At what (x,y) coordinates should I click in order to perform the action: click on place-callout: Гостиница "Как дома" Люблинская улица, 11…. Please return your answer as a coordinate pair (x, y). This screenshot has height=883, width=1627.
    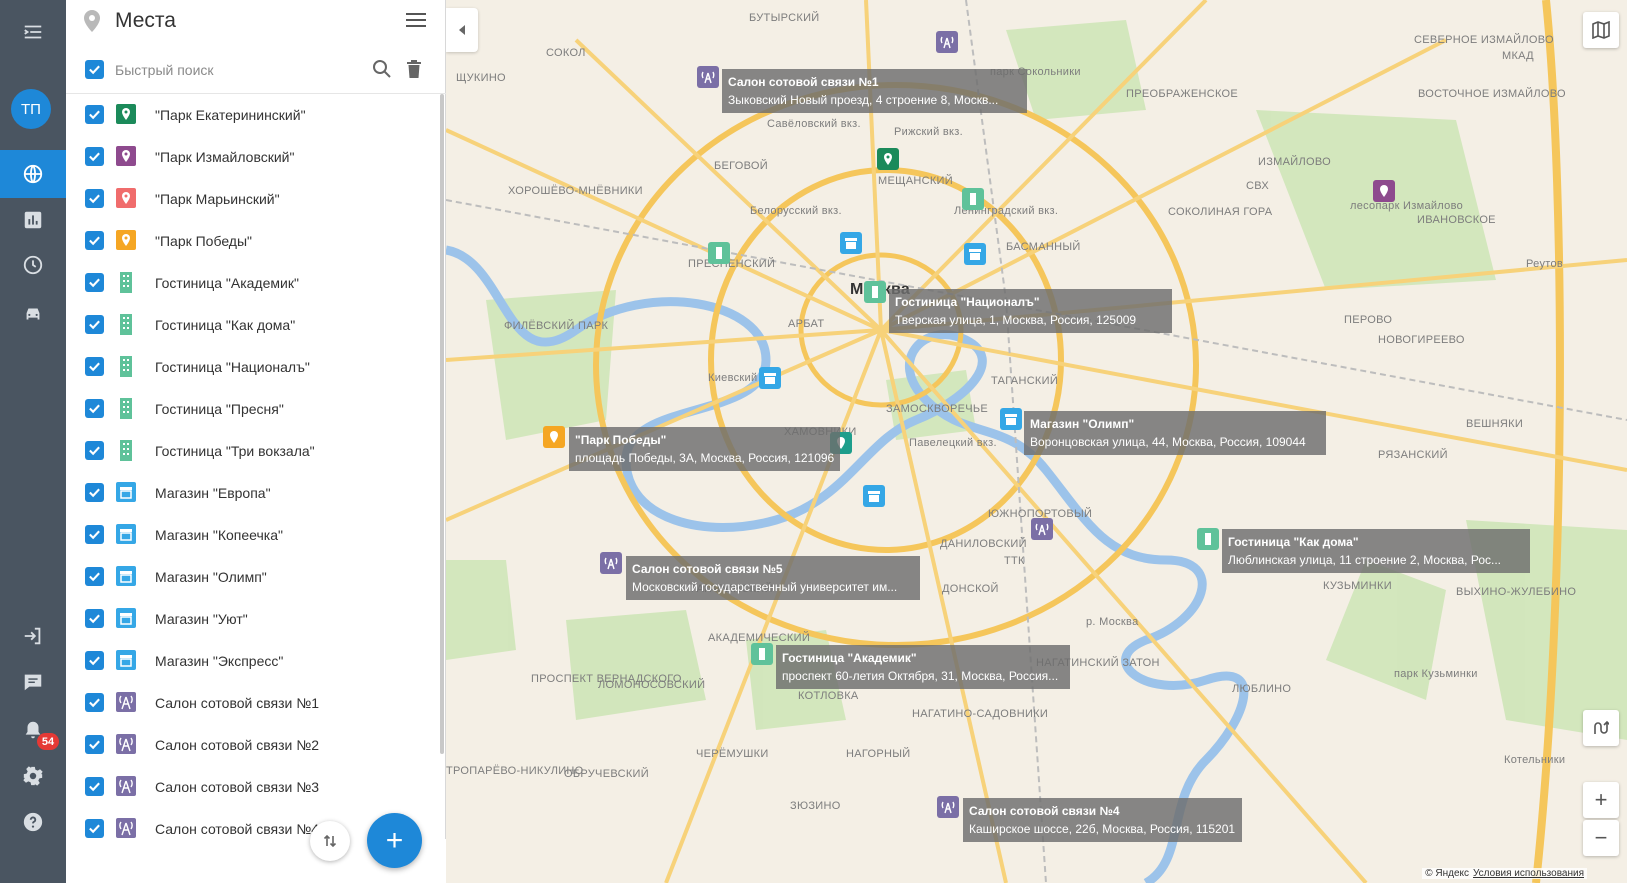
    Looking at the image, I should click on (1376, 551).